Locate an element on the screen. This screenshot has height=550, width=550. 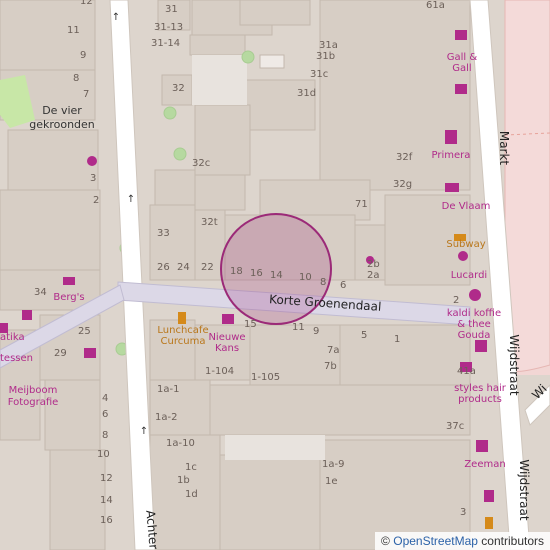
svg-text: 1b is located at coordinates (183, 480).